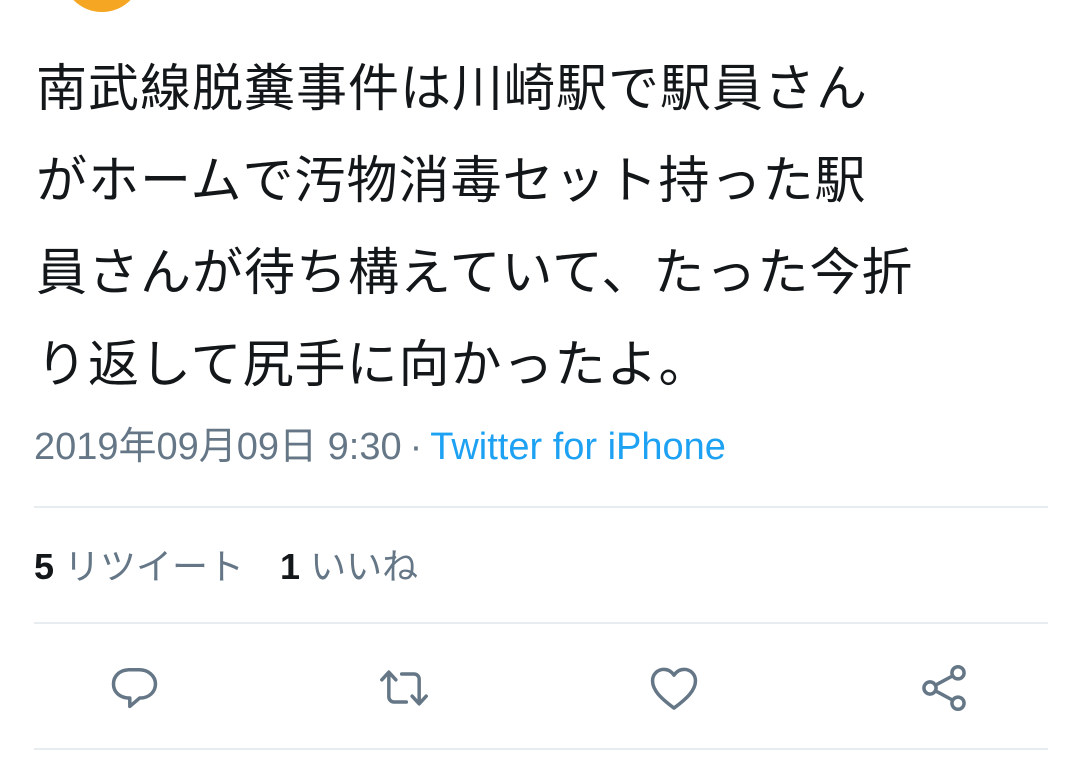  Describe the element at coordinates (364, 567) in the screenshot. I see `likes-label: いいね` at that location.